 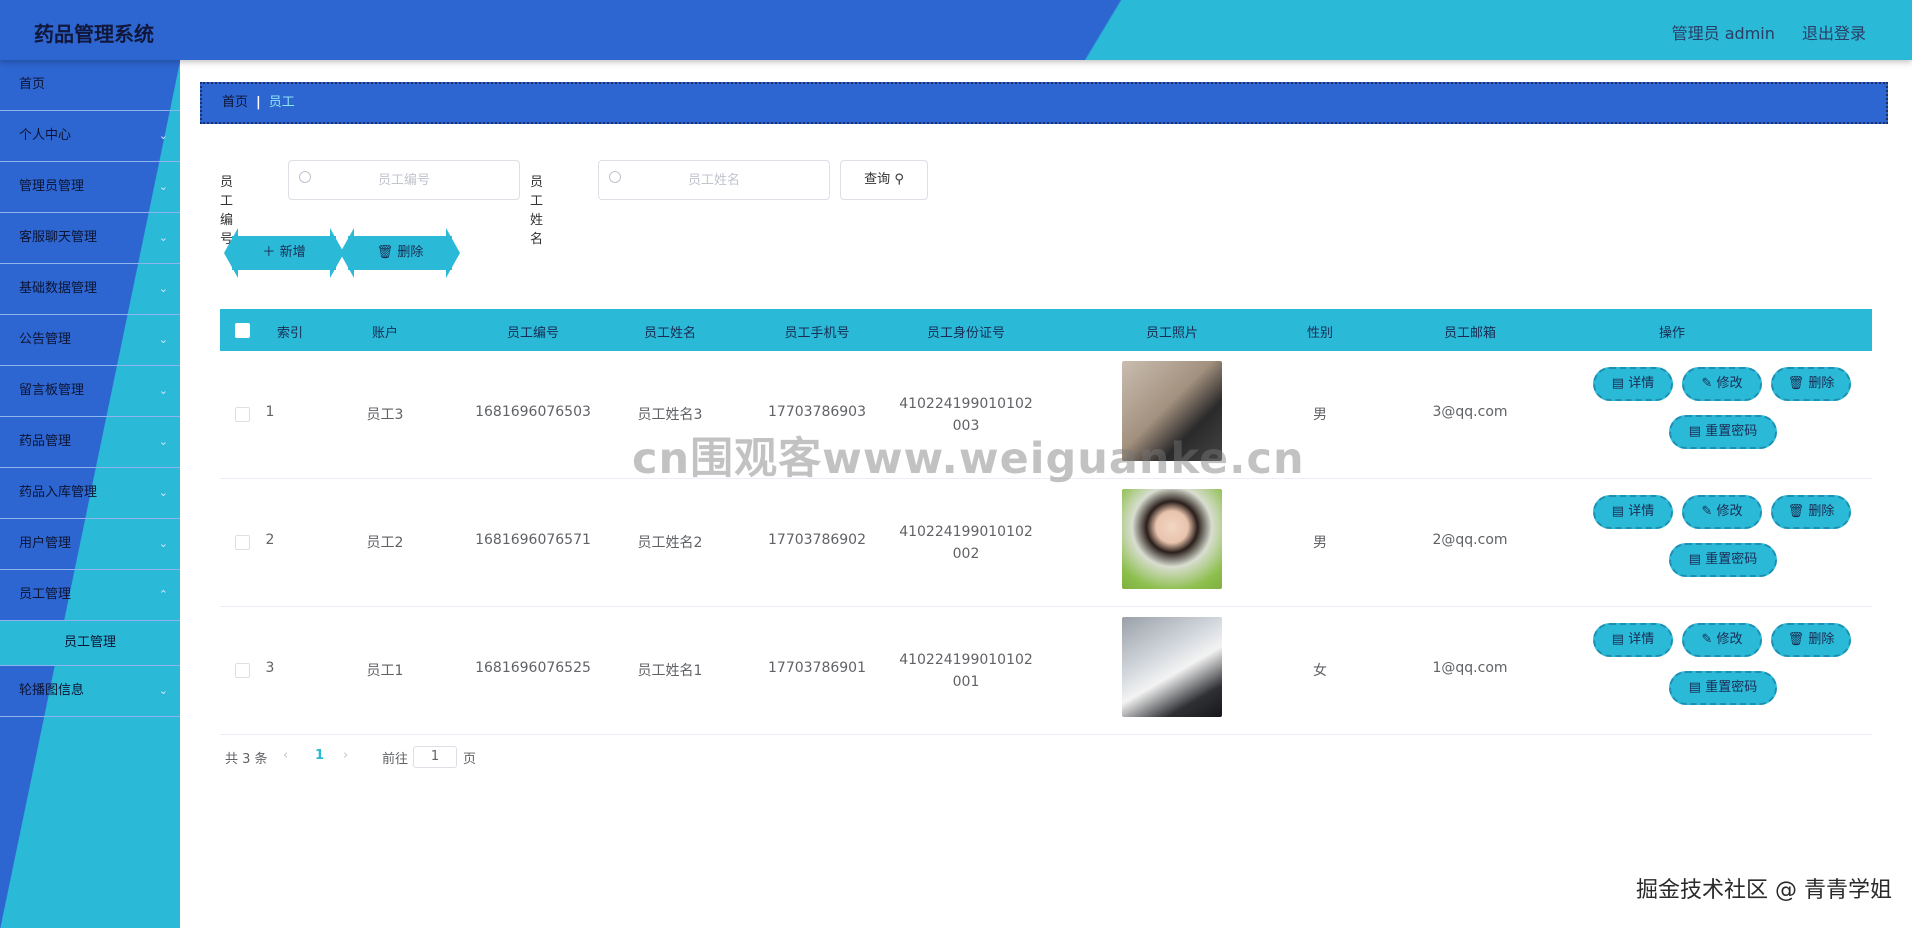 I want to click on breadcrumb-current: 员工, so click(x=281, y=102).